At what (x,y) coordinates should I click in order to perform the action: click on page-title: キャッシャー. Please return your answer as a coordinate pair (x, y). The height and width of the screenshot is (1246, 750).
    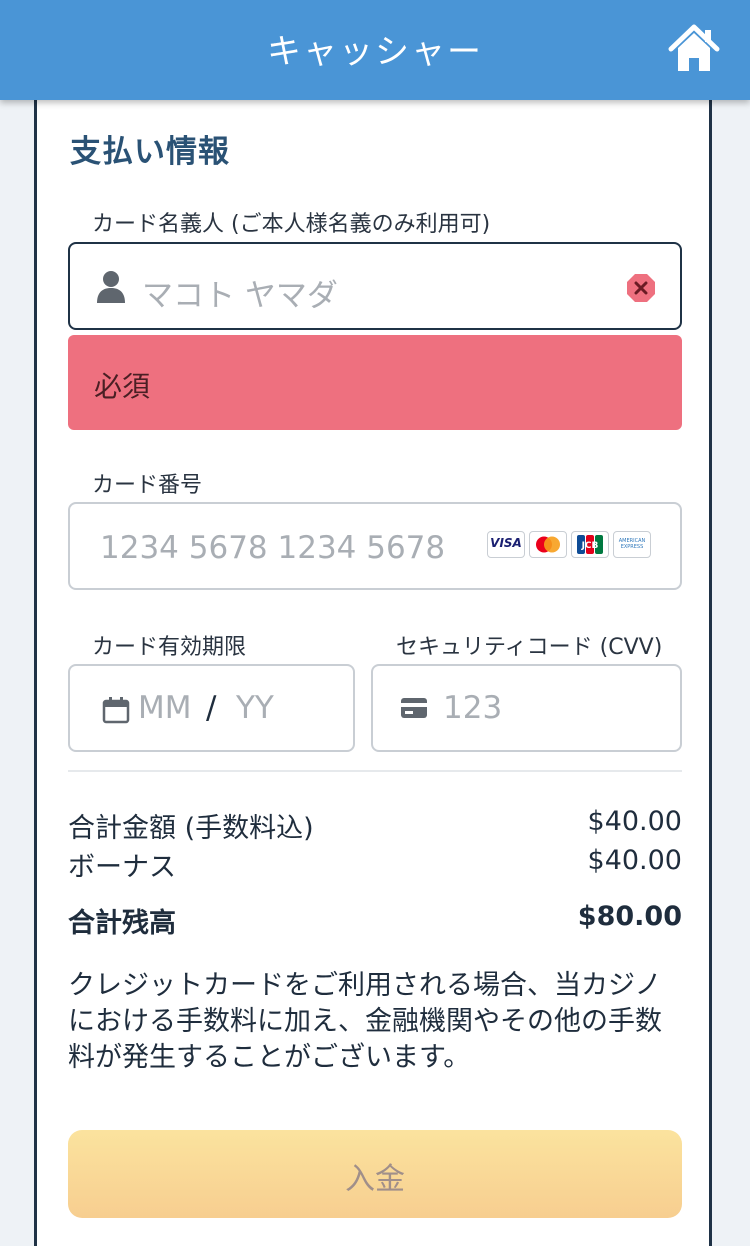
    Looking at the image, I should click on (375, 52).